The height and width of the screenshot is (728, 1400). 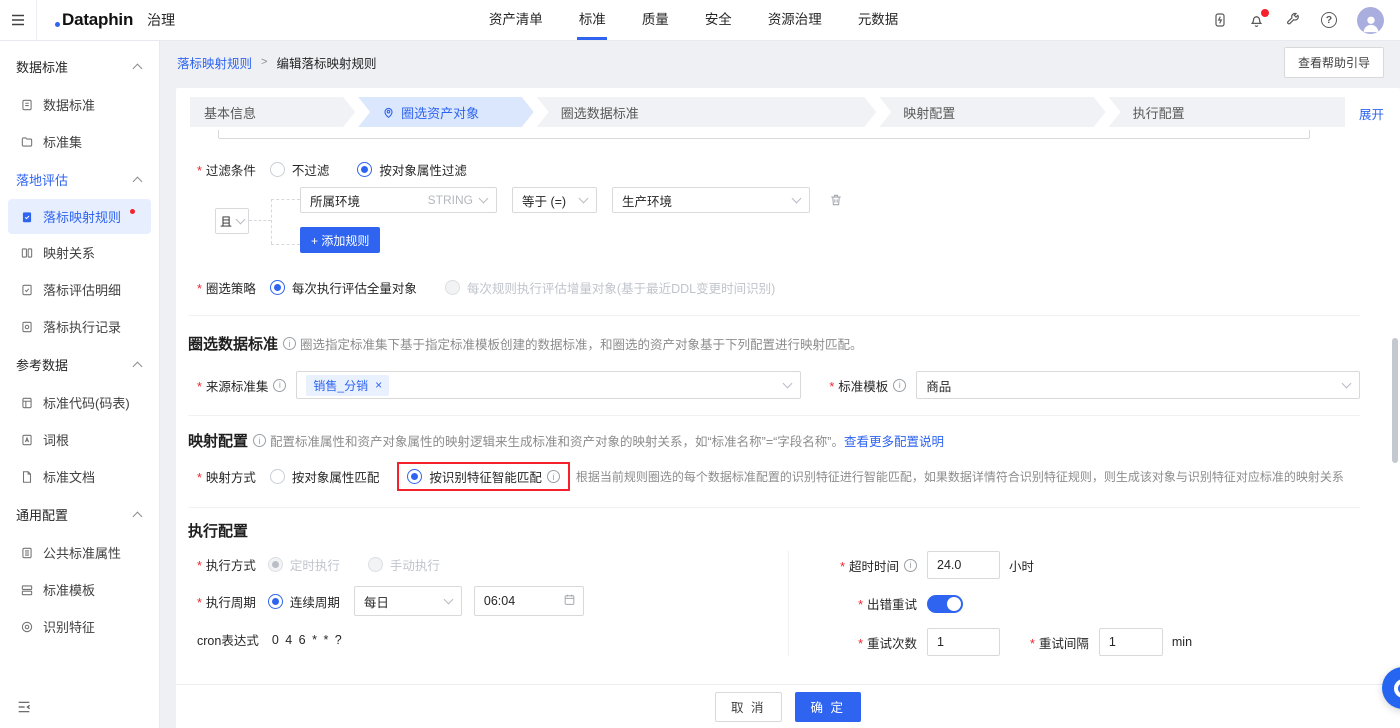 I want to click on step-mapping-config: 映射配置, so click(x=992, y=112).